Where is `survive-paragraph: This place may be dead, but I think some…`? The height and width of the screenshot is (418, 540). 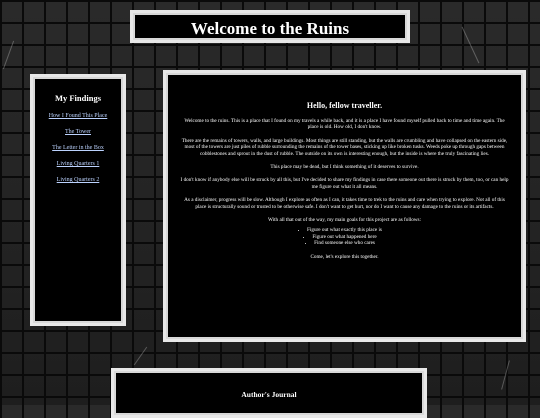
survive-paragraph: This place may be dead, but I think some… is located at coordinates (344, 167).